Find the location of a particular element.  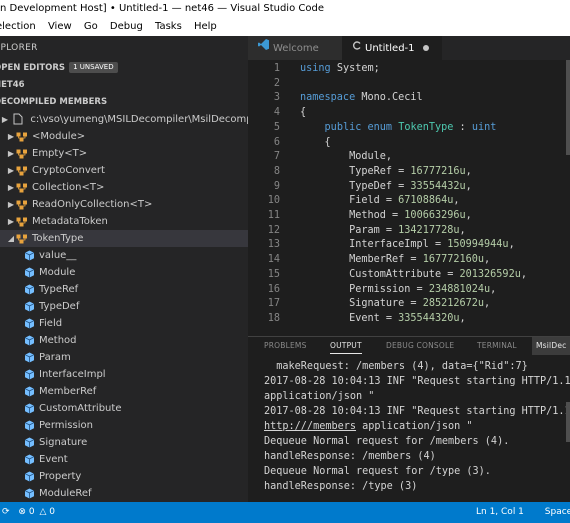

tree-label: Empty<T> is located at coordinates (60, 153).